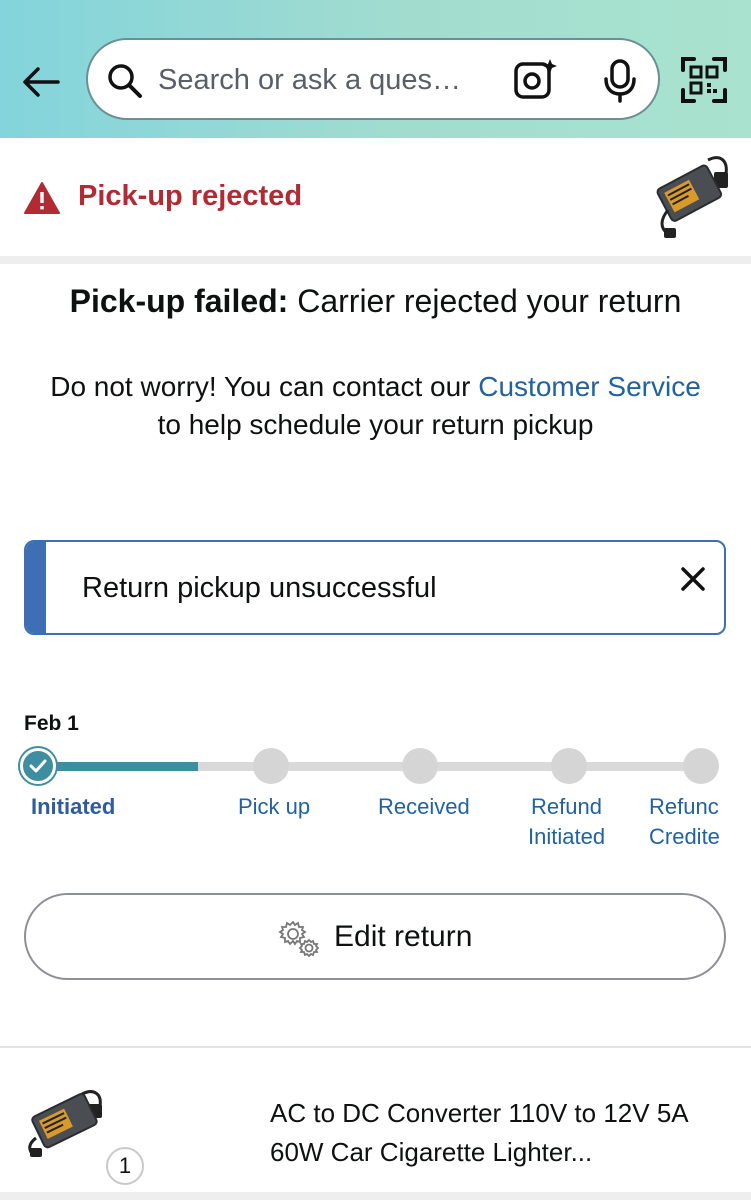 This screenshot has width=751, height=1200. I want to click on step-dot-initiated, so click(38, 766).